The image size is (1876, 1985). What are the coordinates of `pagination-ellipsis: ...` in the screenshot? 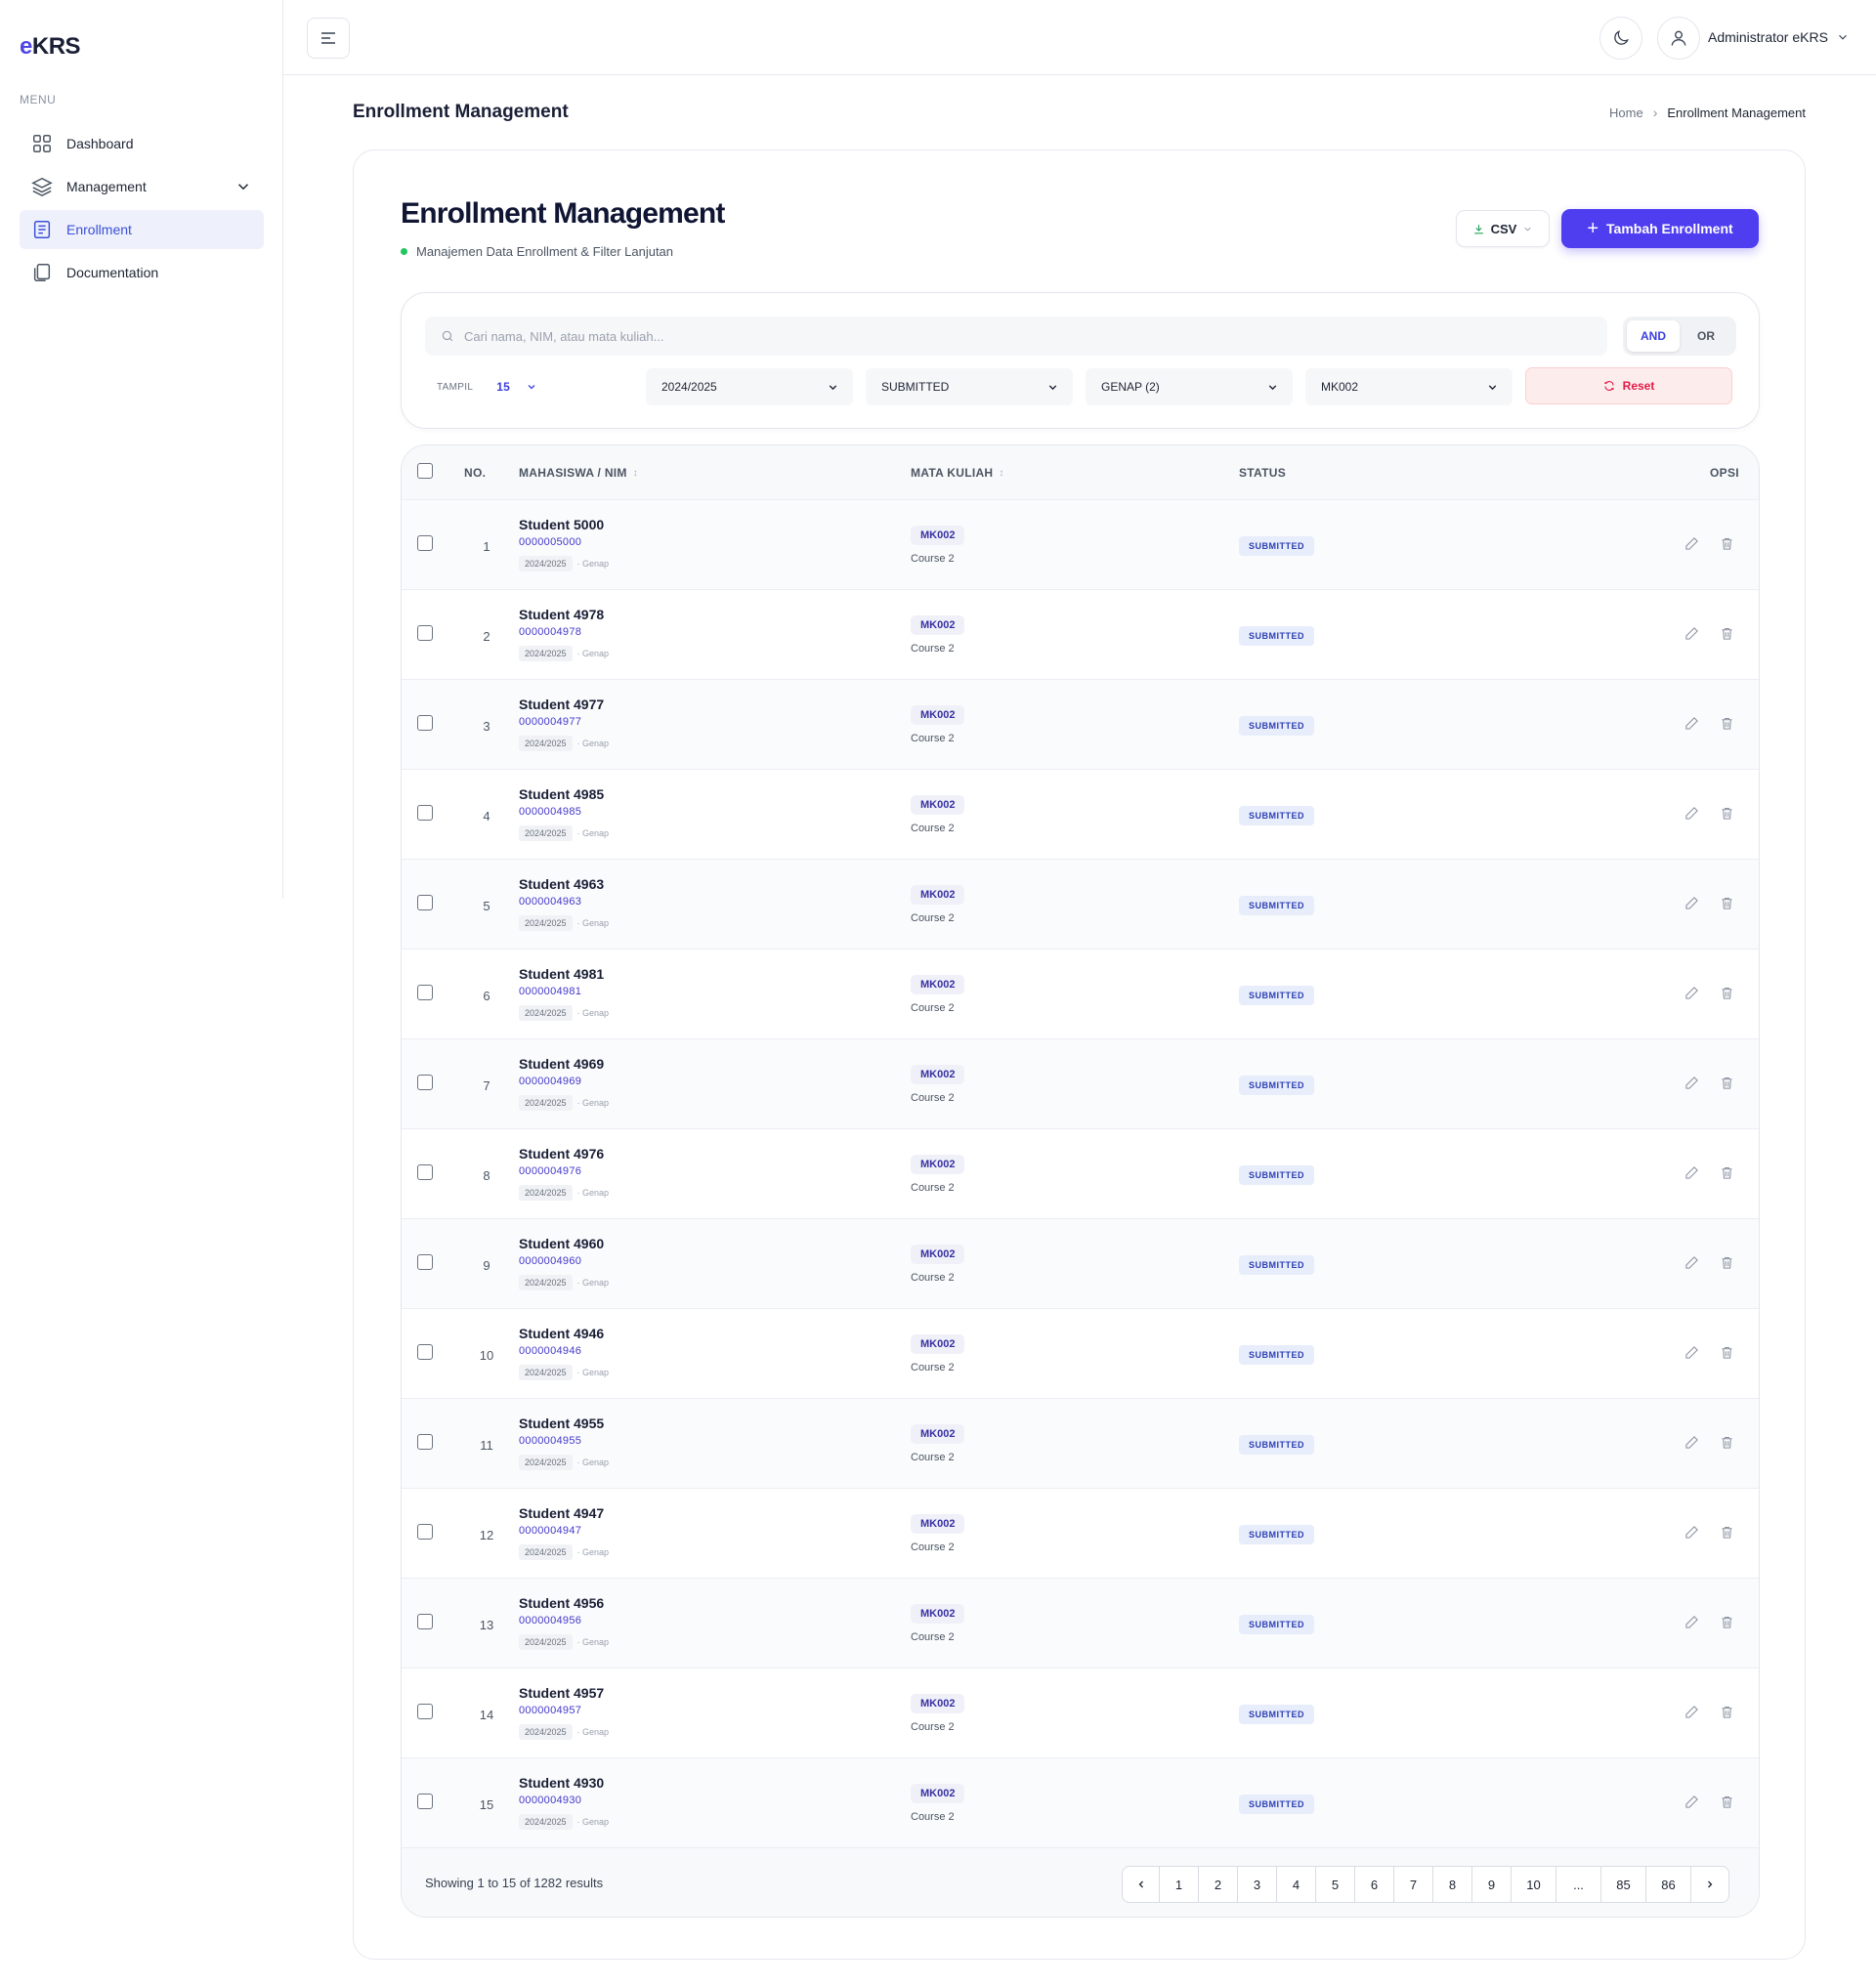 It's located at (1578, 1884).